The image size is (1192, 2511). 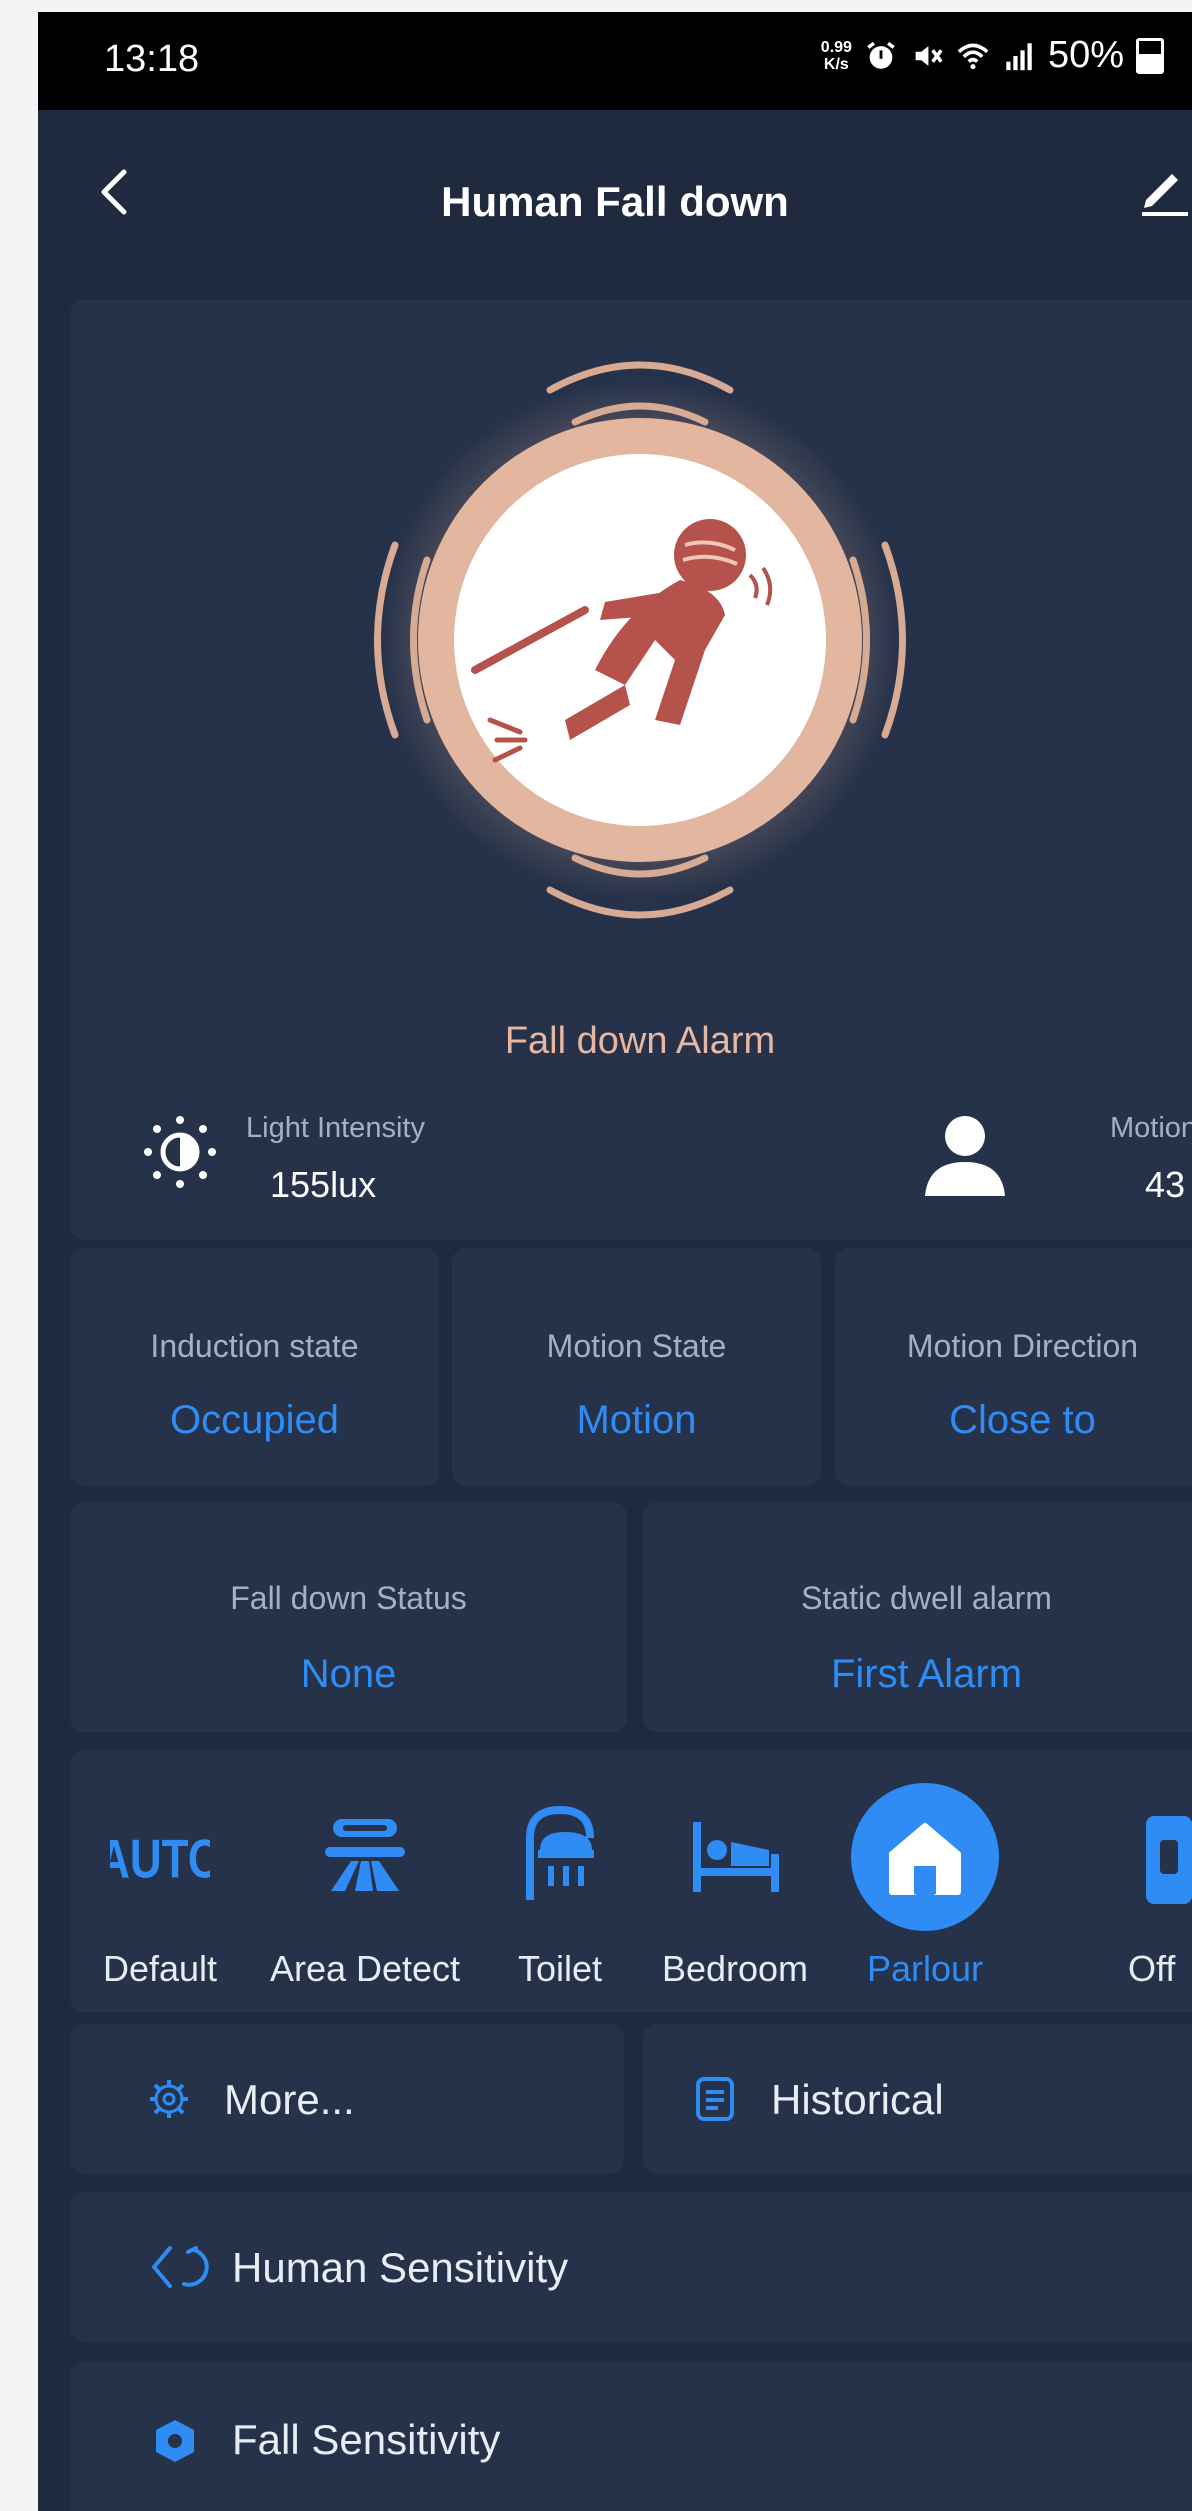 What do you see at coordinates (631, 2436) in the screenshot?
I see `fall-sensitivity-button: Fall Sensitivity` at bounding box center [631, 2436].